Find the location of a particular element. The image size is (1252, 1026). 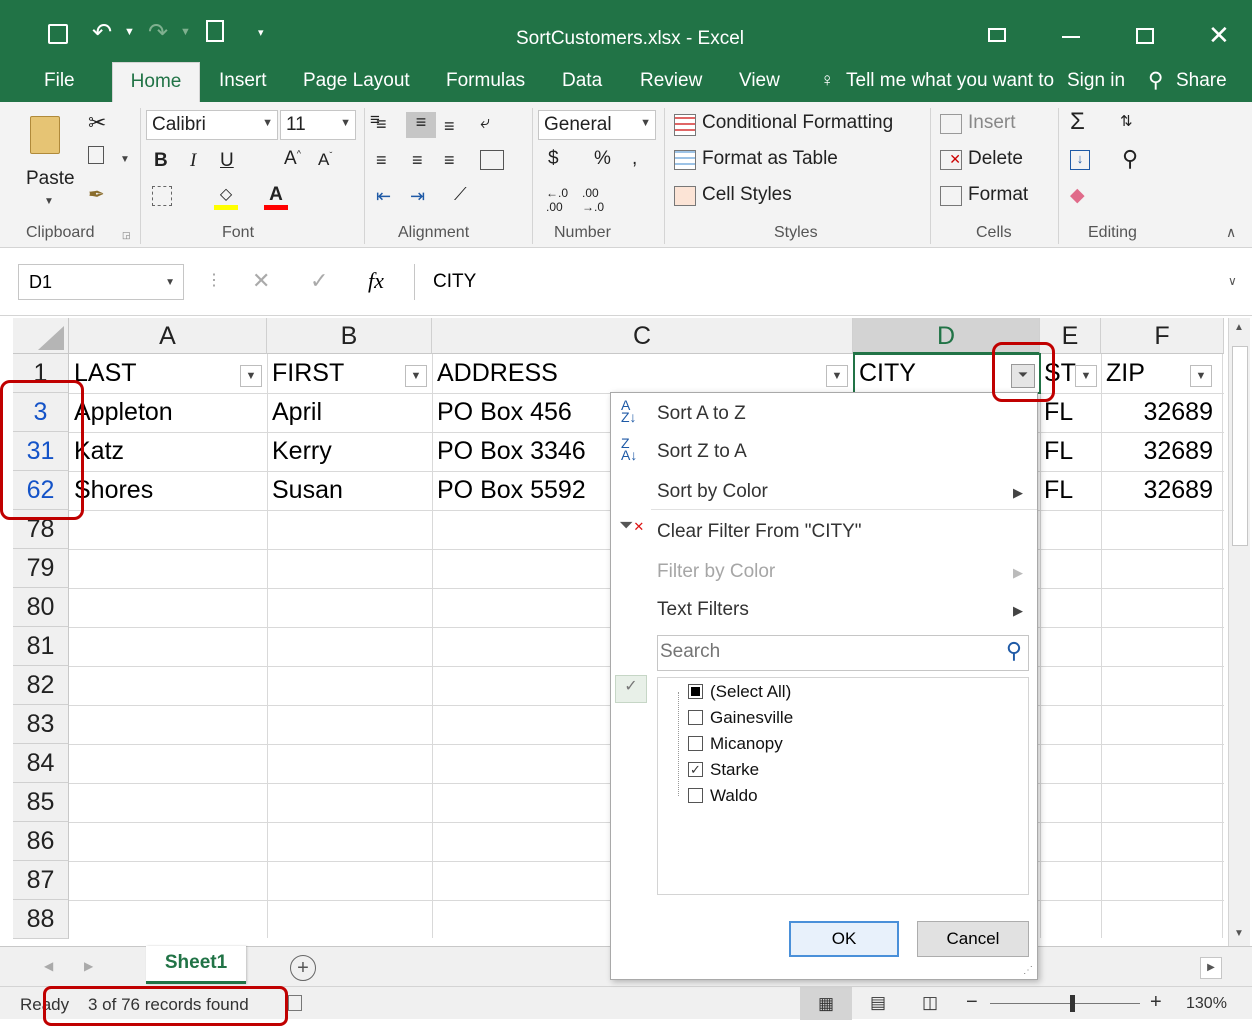

row-header: 80 is located at coordinates (41, 607).